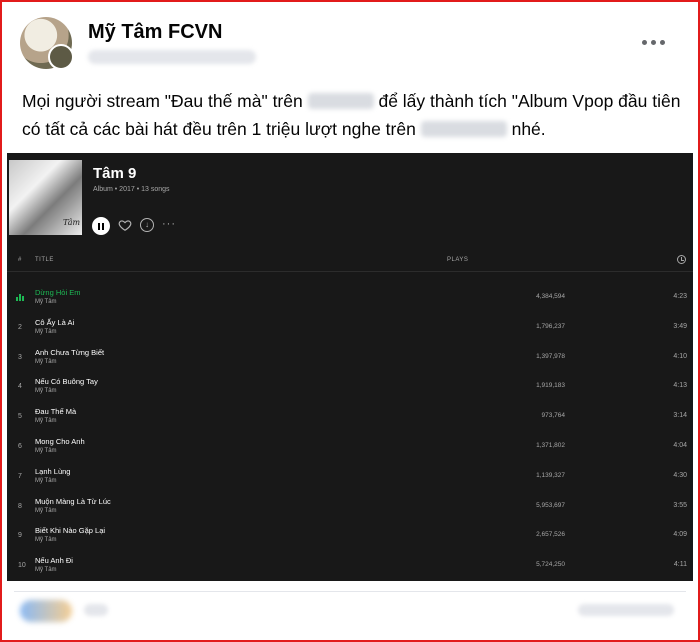 This screenshot has width=700, height=642. Describe the element at coordinates (20, 476) in the screenshot. I see `track-number: 7` at that location.